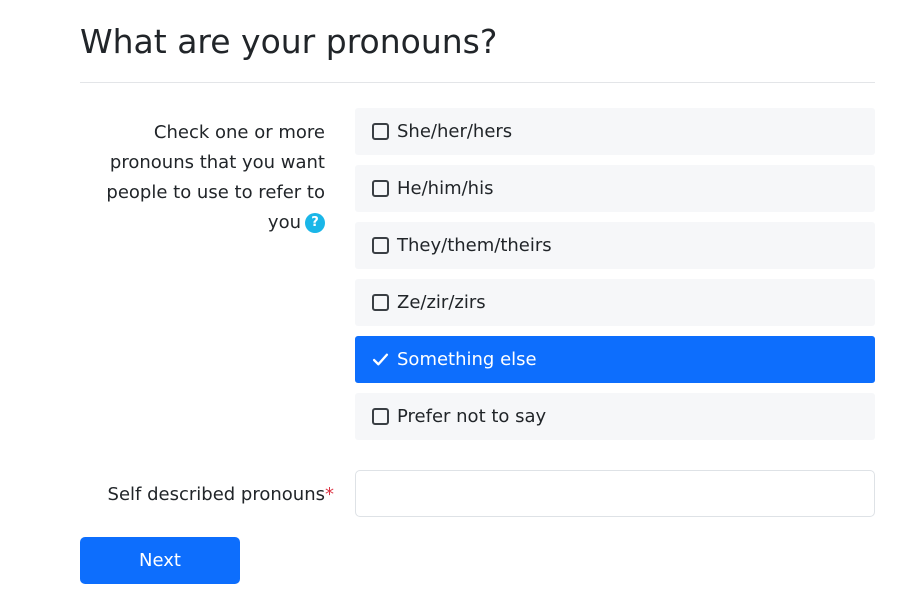  Describe the element at coordinates (455, 131) in the screenshot. I see `option-label: She/her/hers` at that location.